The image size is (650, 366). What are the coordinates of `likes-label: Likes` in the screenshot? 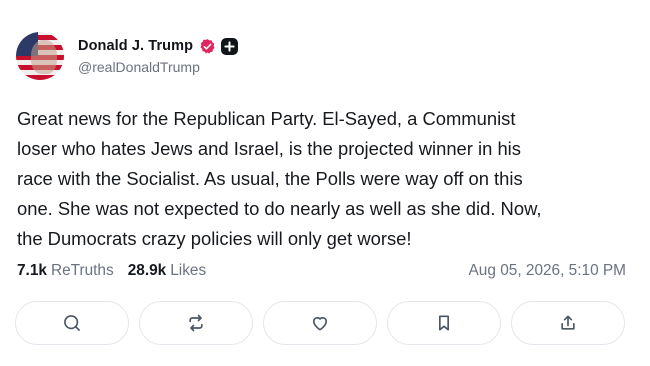 It's located at (188, 271).